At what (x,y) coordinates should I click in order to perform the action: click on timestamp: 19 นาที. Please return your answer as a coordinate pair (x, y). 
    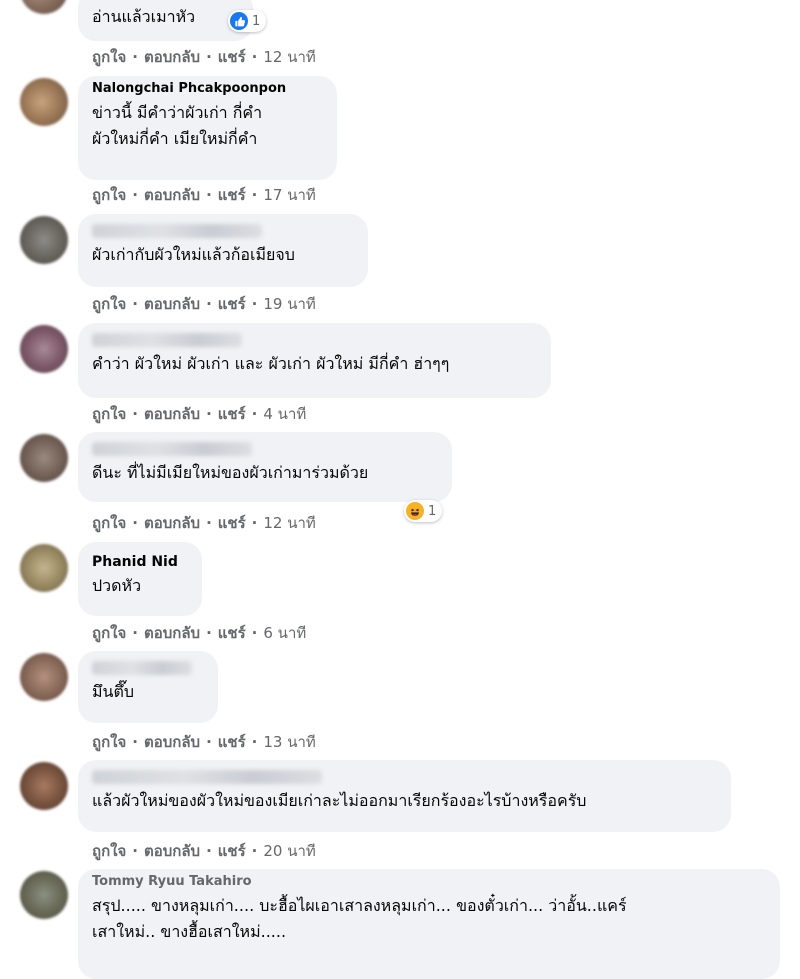
    Looking at the image, I should click on (289, 304).